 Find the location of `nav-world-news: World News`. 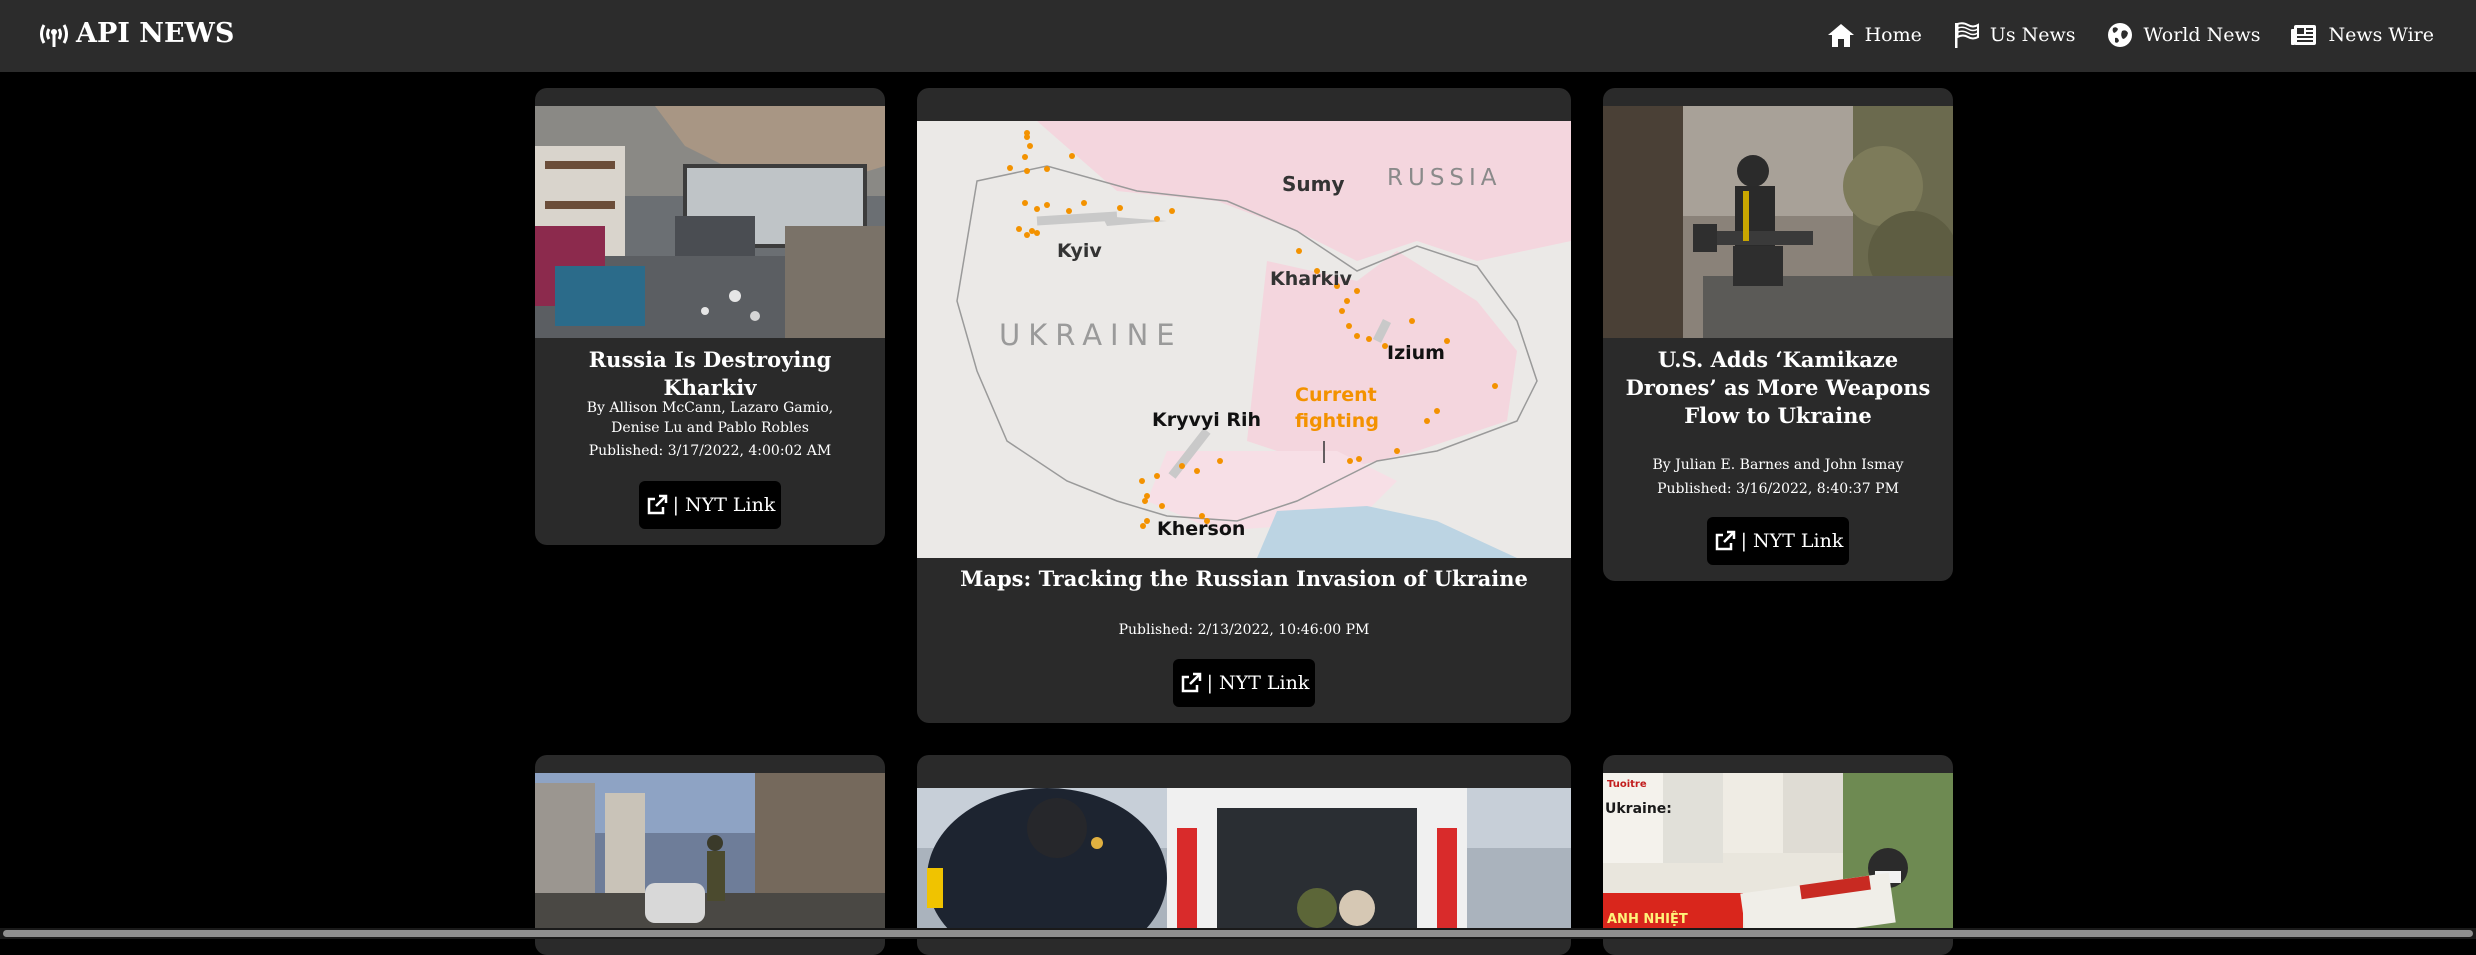

nav-world-news: World News is located at coordinates (2183, 35).